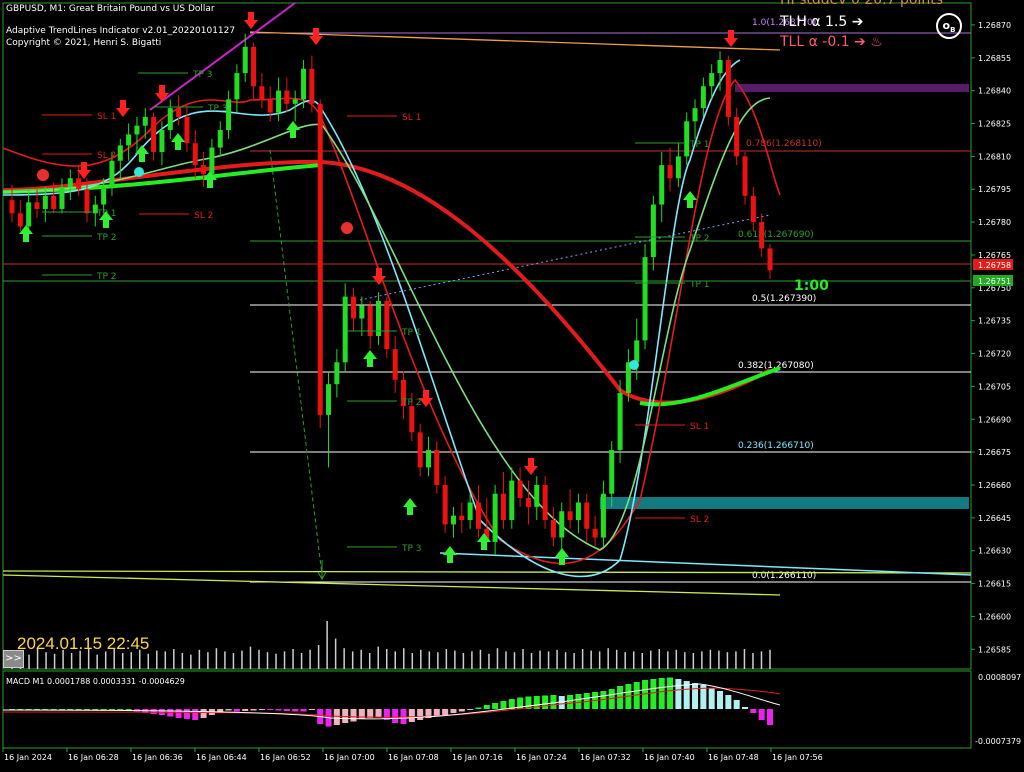 The height and width of the screenshot is (772, 1024). Describe the element at coordinates (994, 255) in the screenshot. I see `price-tick-label: 1.26765` at that location.